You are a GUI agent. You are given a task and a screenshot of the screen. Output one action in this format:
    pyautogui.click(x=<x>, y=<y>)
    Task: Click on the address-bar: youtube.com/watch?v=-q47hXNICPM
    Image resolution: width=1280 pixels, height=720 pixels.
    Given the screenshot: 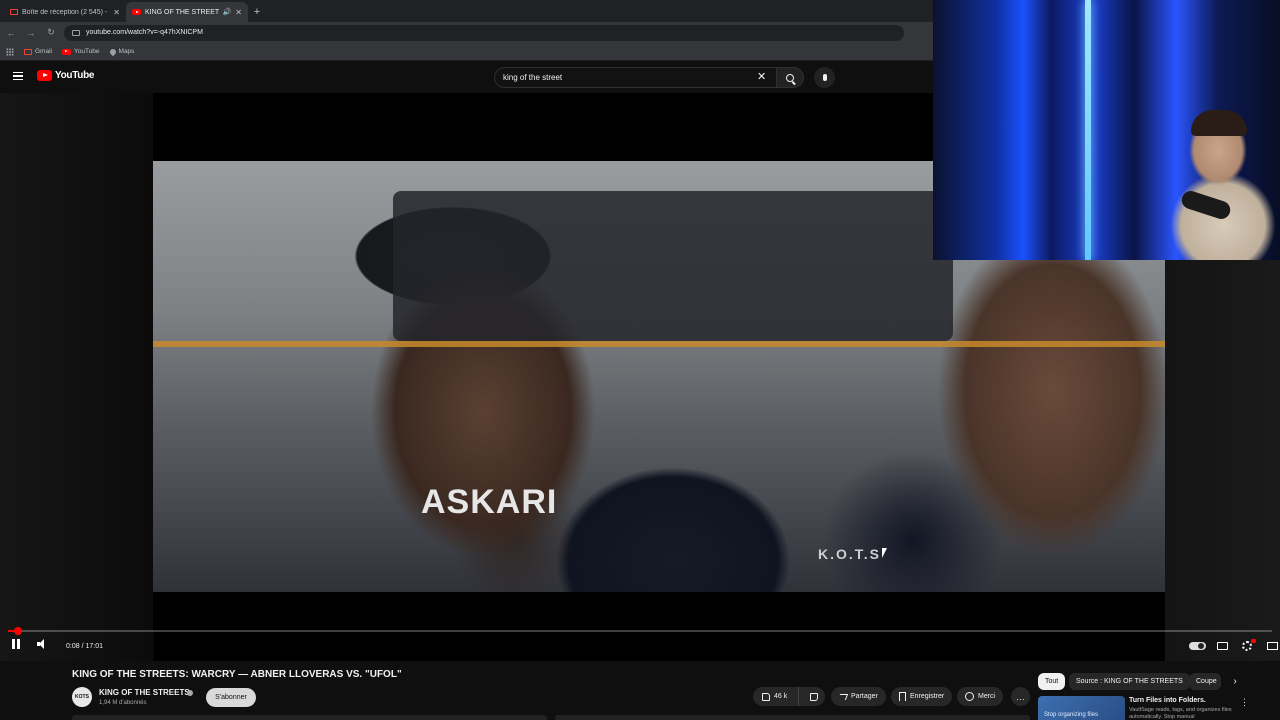 What is the action you would take?
    pyautogui.click(x=484, y=32)
    